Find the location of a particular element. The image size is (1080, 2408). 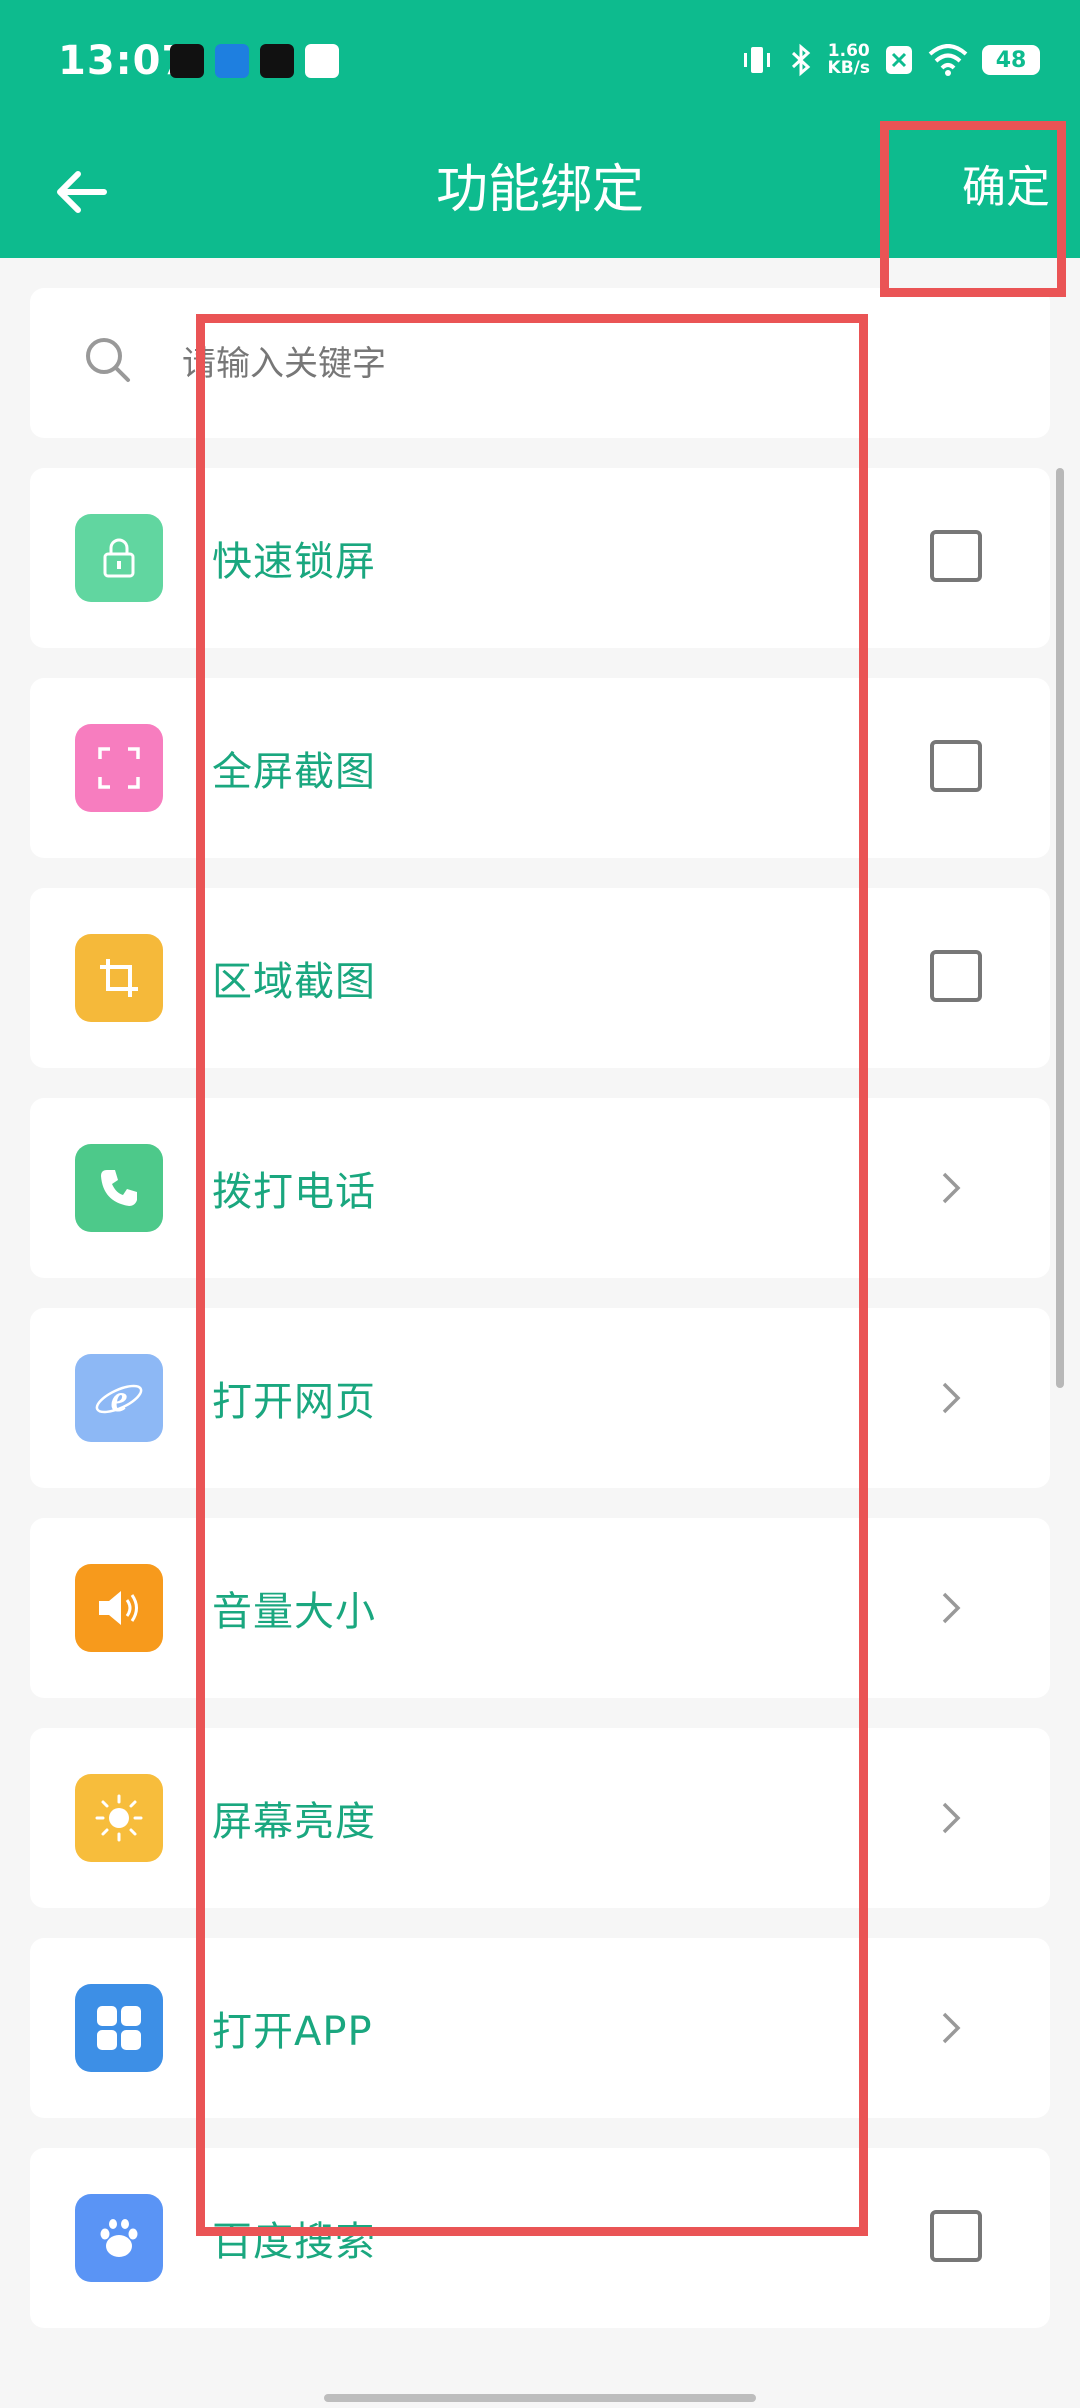

item-label: 打开APP is located at coordinates (292, 2032).